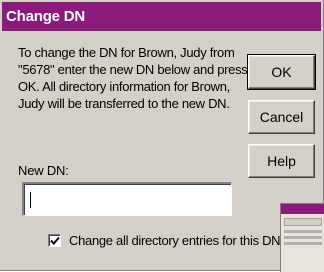  I want to click on new-dn-label: New DN:, so click(43, 170).